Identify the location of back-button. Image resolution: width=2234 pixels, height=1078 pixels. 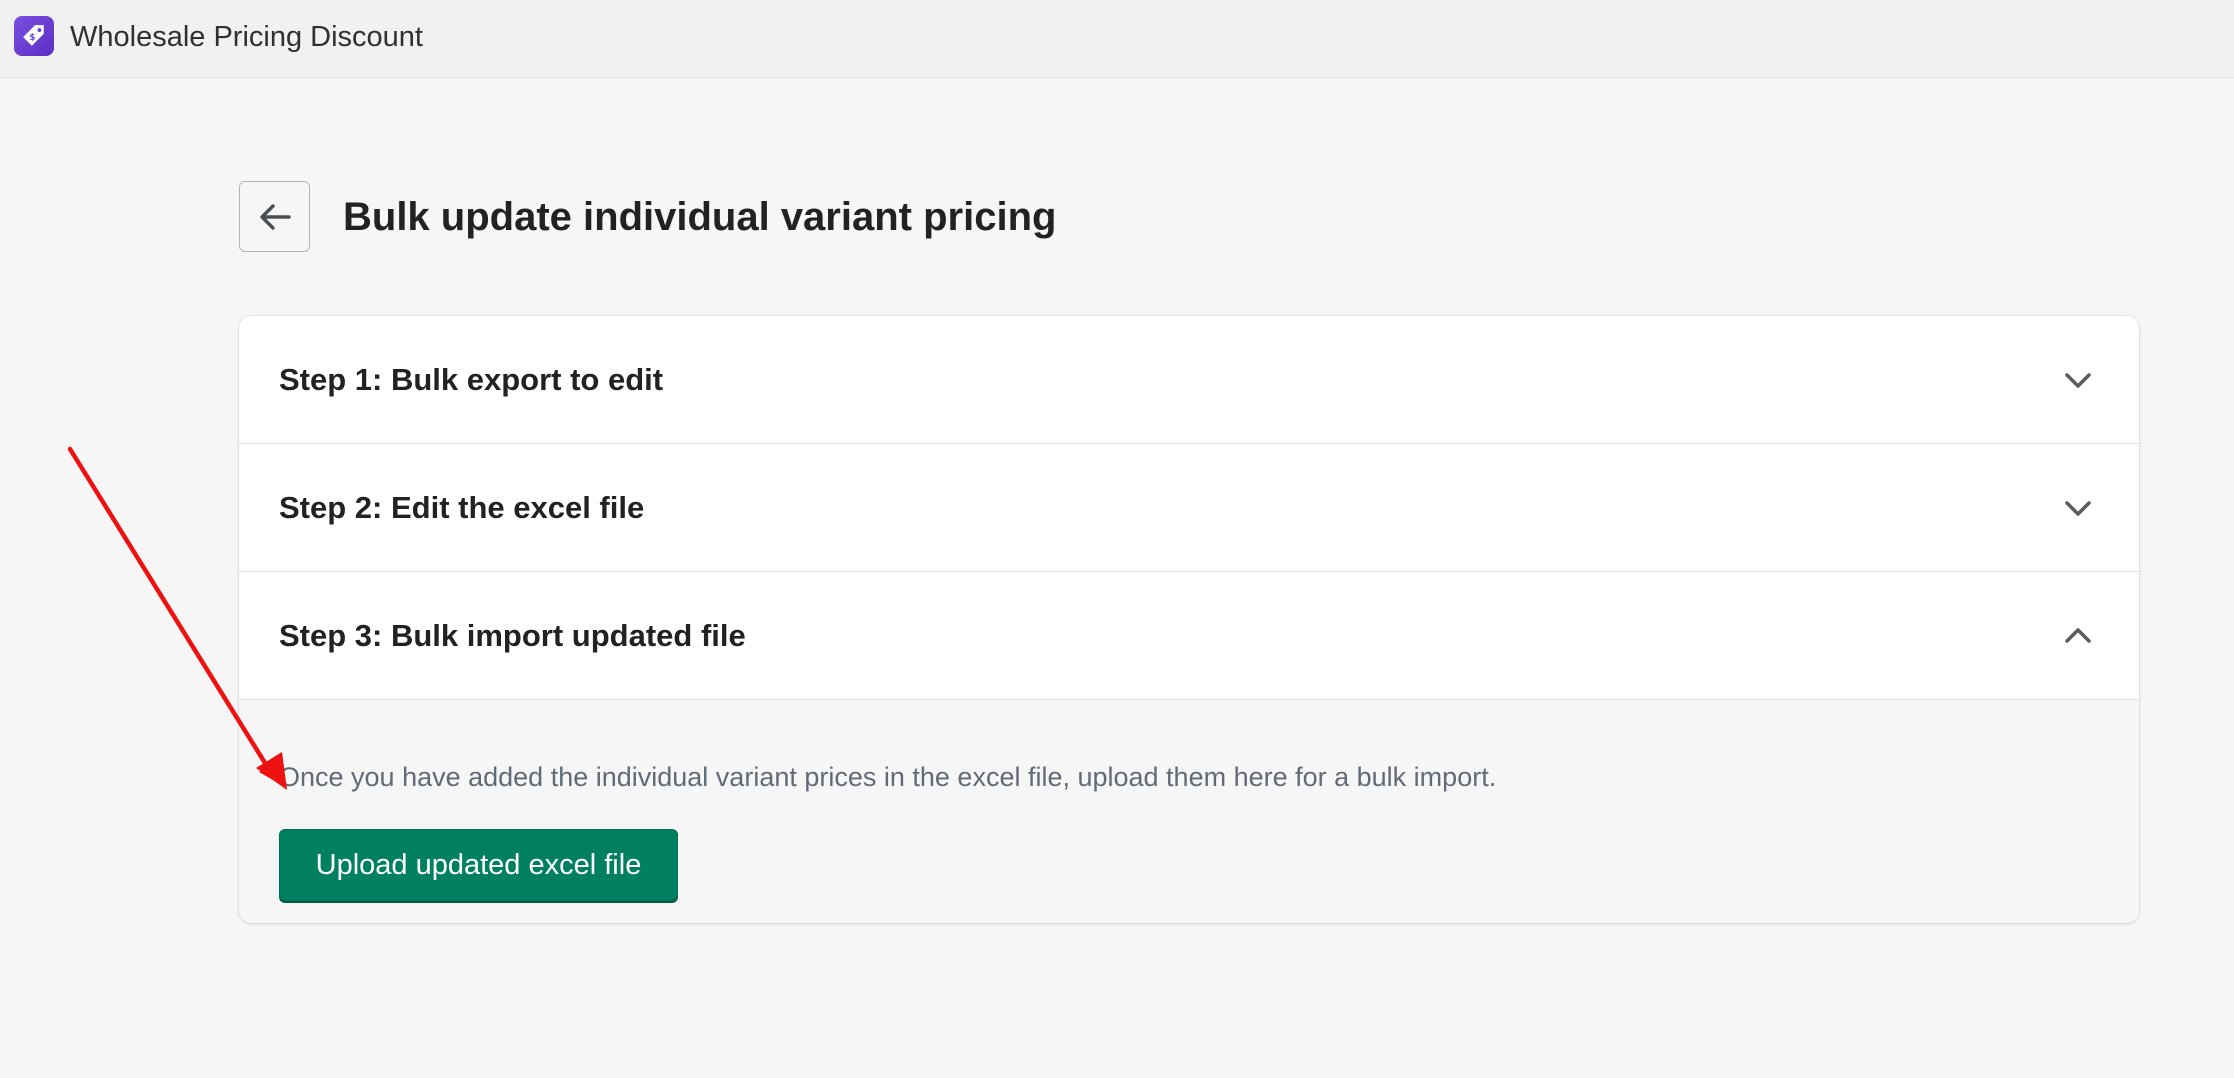
(274, 216).